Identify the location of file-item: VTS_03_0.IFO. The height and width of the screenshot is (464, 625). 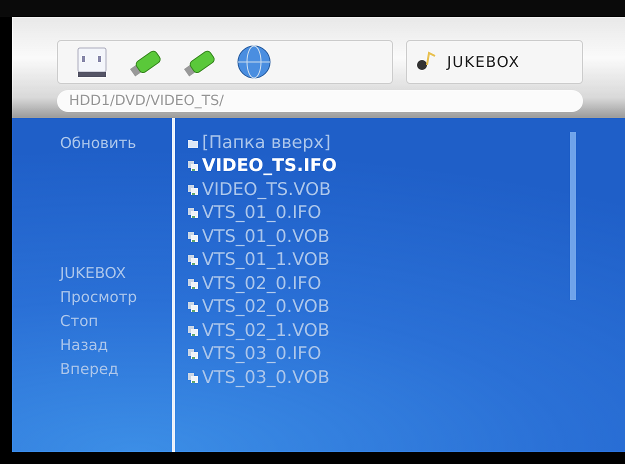
(254, 354).